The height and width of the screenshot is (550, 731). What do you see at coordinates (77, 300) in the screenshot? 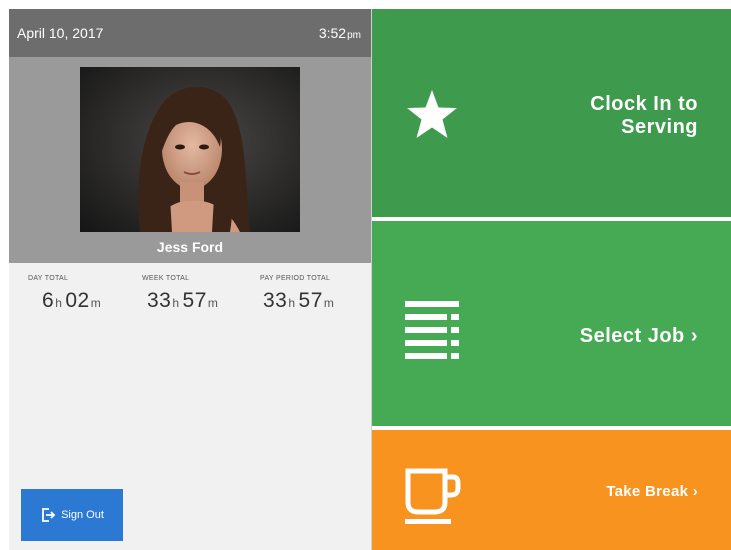
I see `day-total-minutes: 02` at bounding box center [77, 300].